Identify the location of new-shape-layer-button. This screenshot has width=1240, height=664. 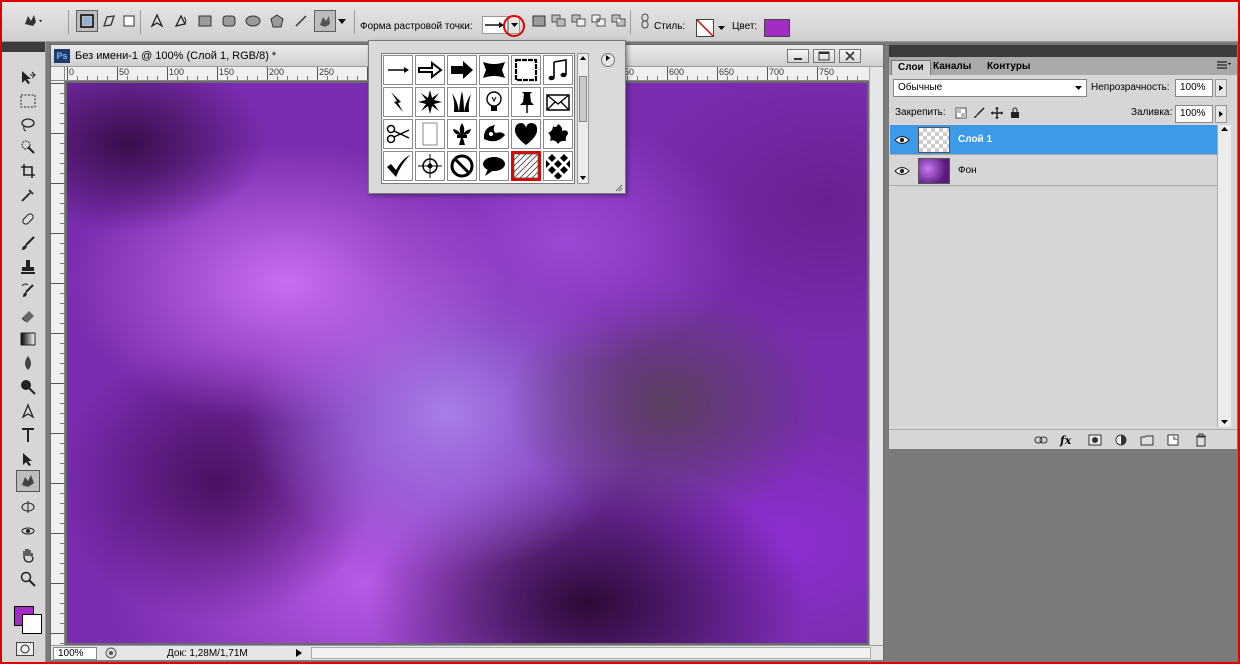
(539, 21).